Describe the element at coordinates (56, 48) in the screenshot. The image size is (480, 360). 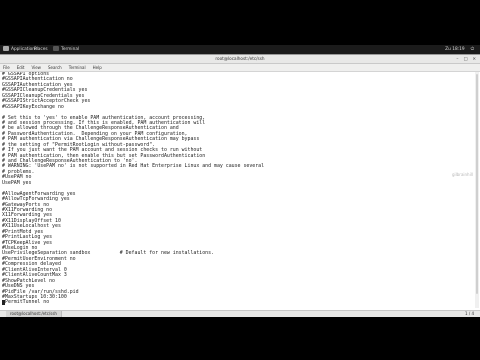
I see `terminal-icon` at that location.